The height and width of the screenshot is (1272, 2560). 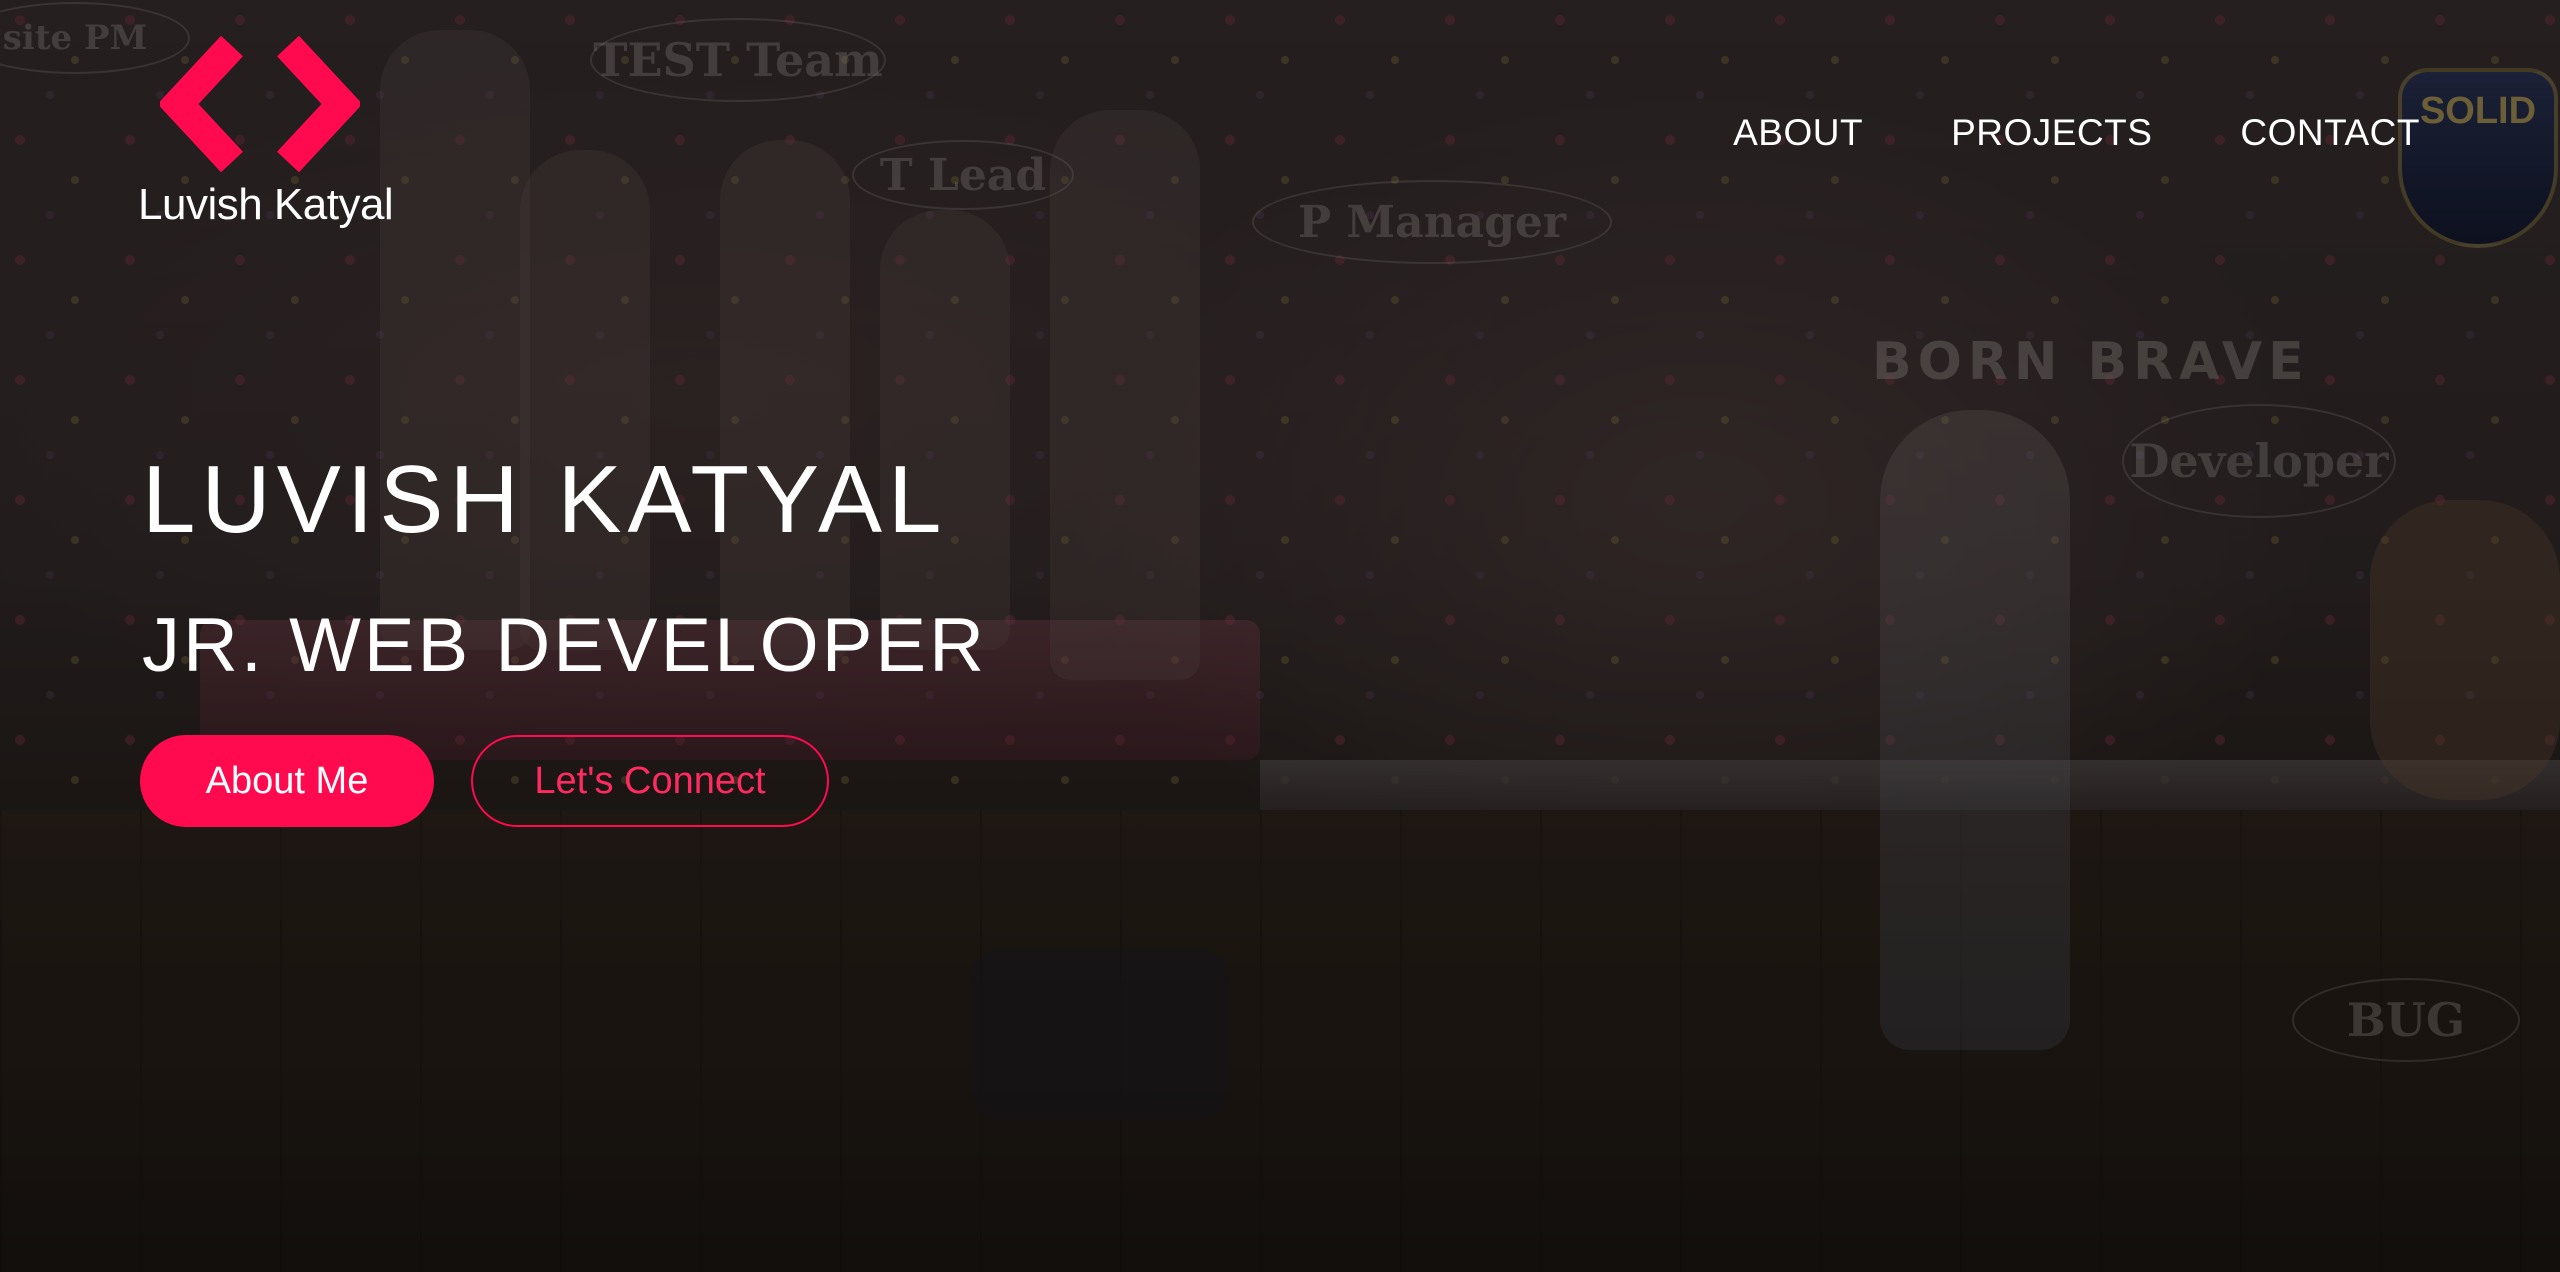 I want to click on code-brackets-icon, so click(x=260, y=104).